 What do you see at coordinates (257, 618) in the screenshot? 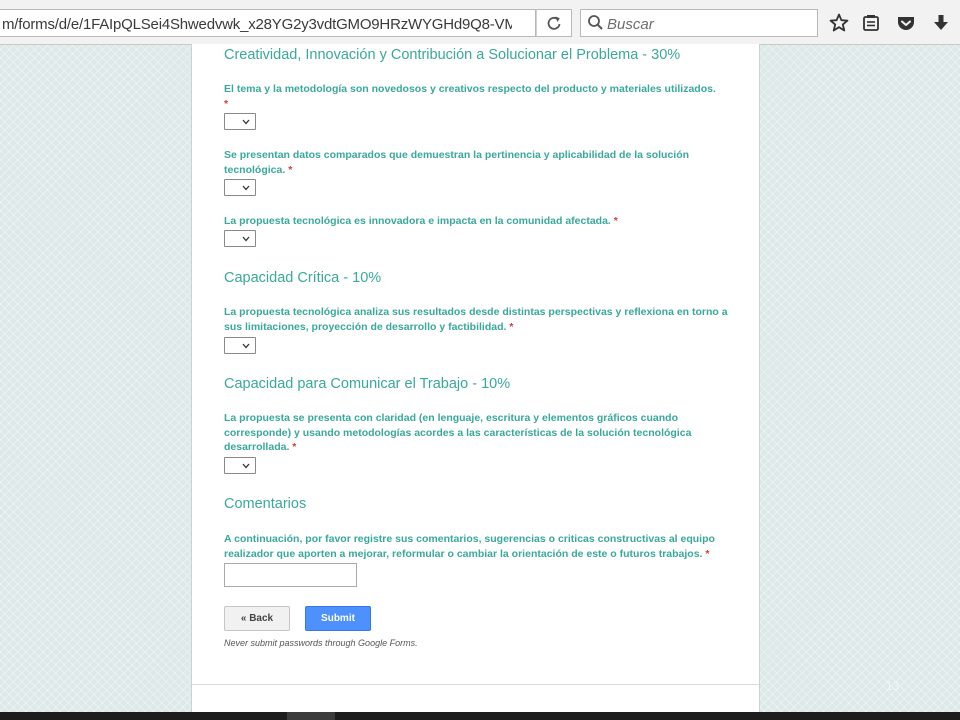
I see `back-button: « Back` at bounding box center [257, 618].